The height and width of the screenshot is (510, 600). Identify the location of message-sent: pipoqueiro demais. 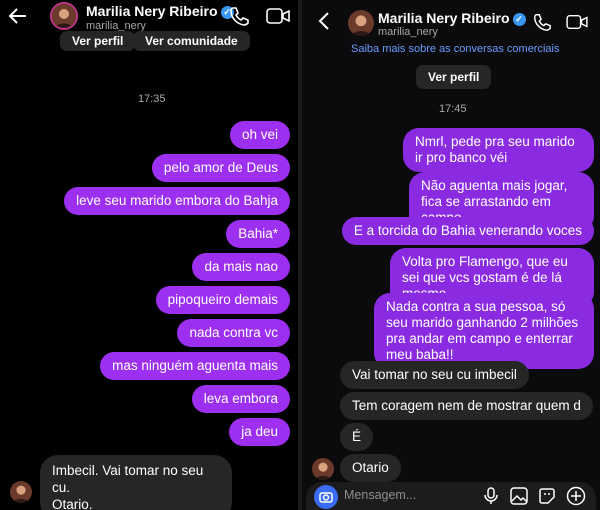
(222, 300).